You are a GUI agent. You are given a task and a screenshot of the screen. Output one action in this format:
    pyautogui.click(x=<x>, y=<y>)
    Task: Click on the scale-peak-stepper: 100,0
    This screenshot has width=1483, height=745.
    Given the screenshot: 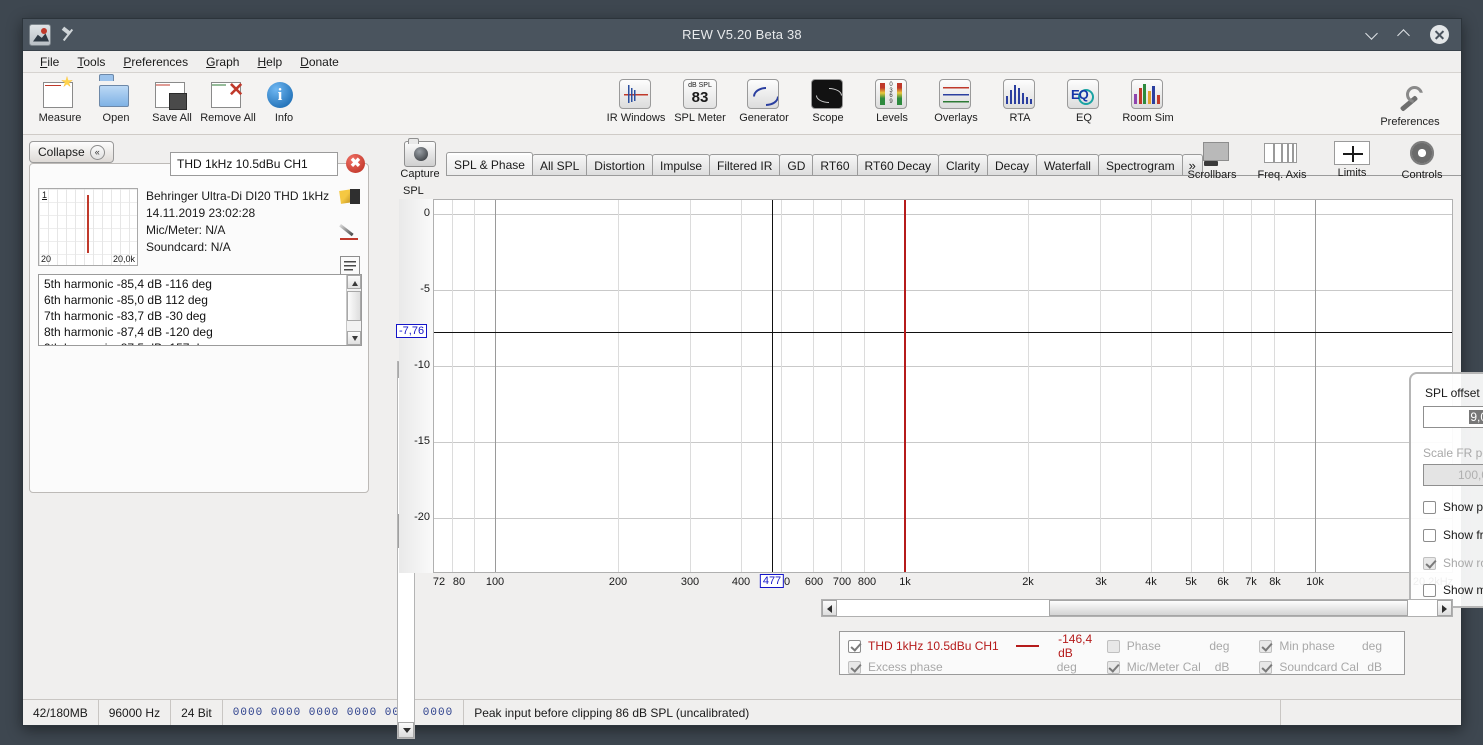 What is the action you would take?
    pyautogui.click(x=1453, y=475)
    